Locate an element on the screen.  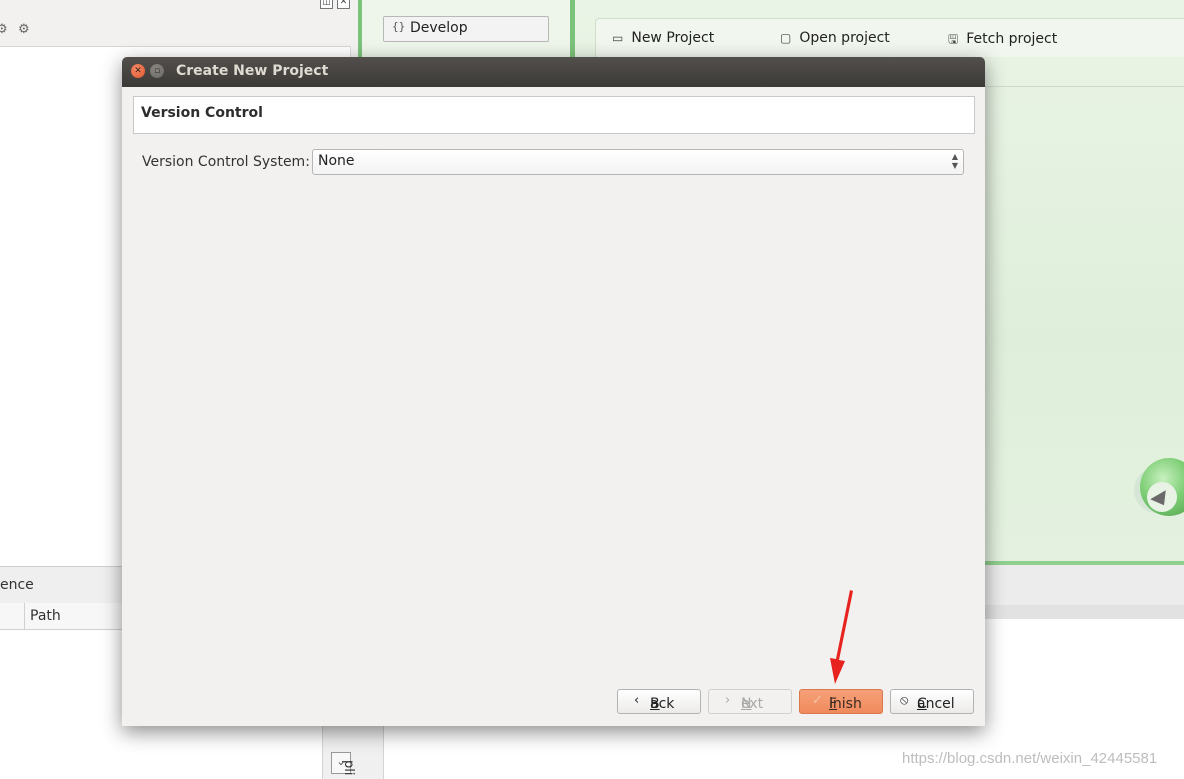
lower-panel-header: ence is located at coordinates (61, 585).